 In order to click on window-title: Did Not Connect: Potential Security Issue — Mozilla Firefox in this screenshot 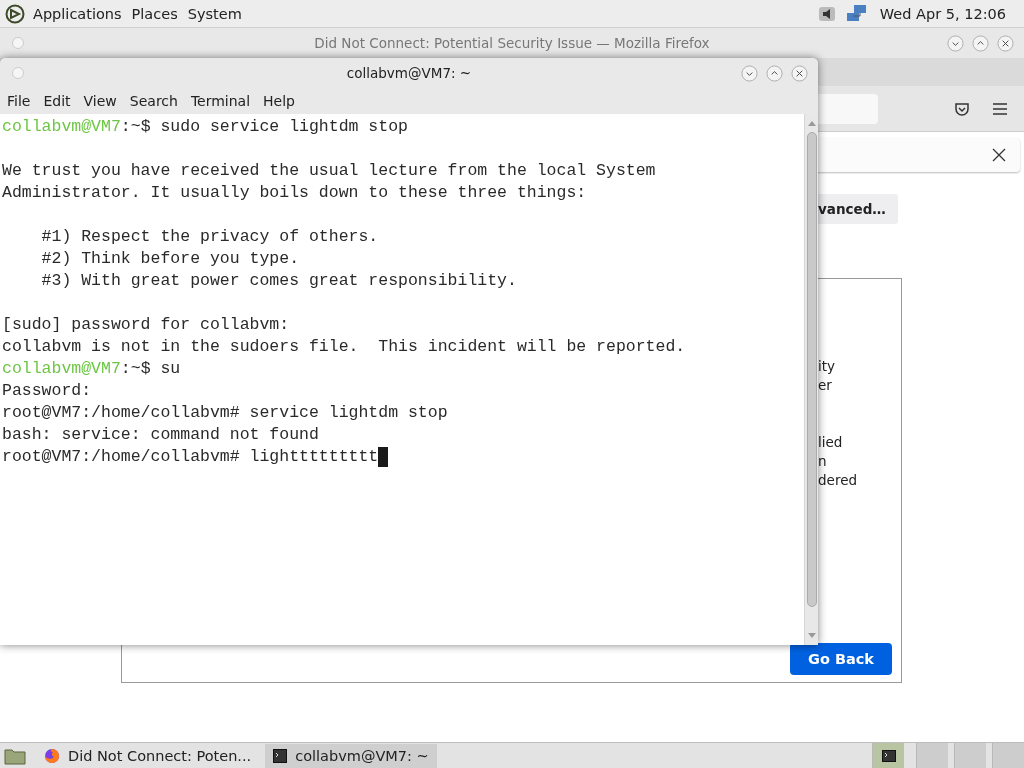, I will do `click(512, 43)`.